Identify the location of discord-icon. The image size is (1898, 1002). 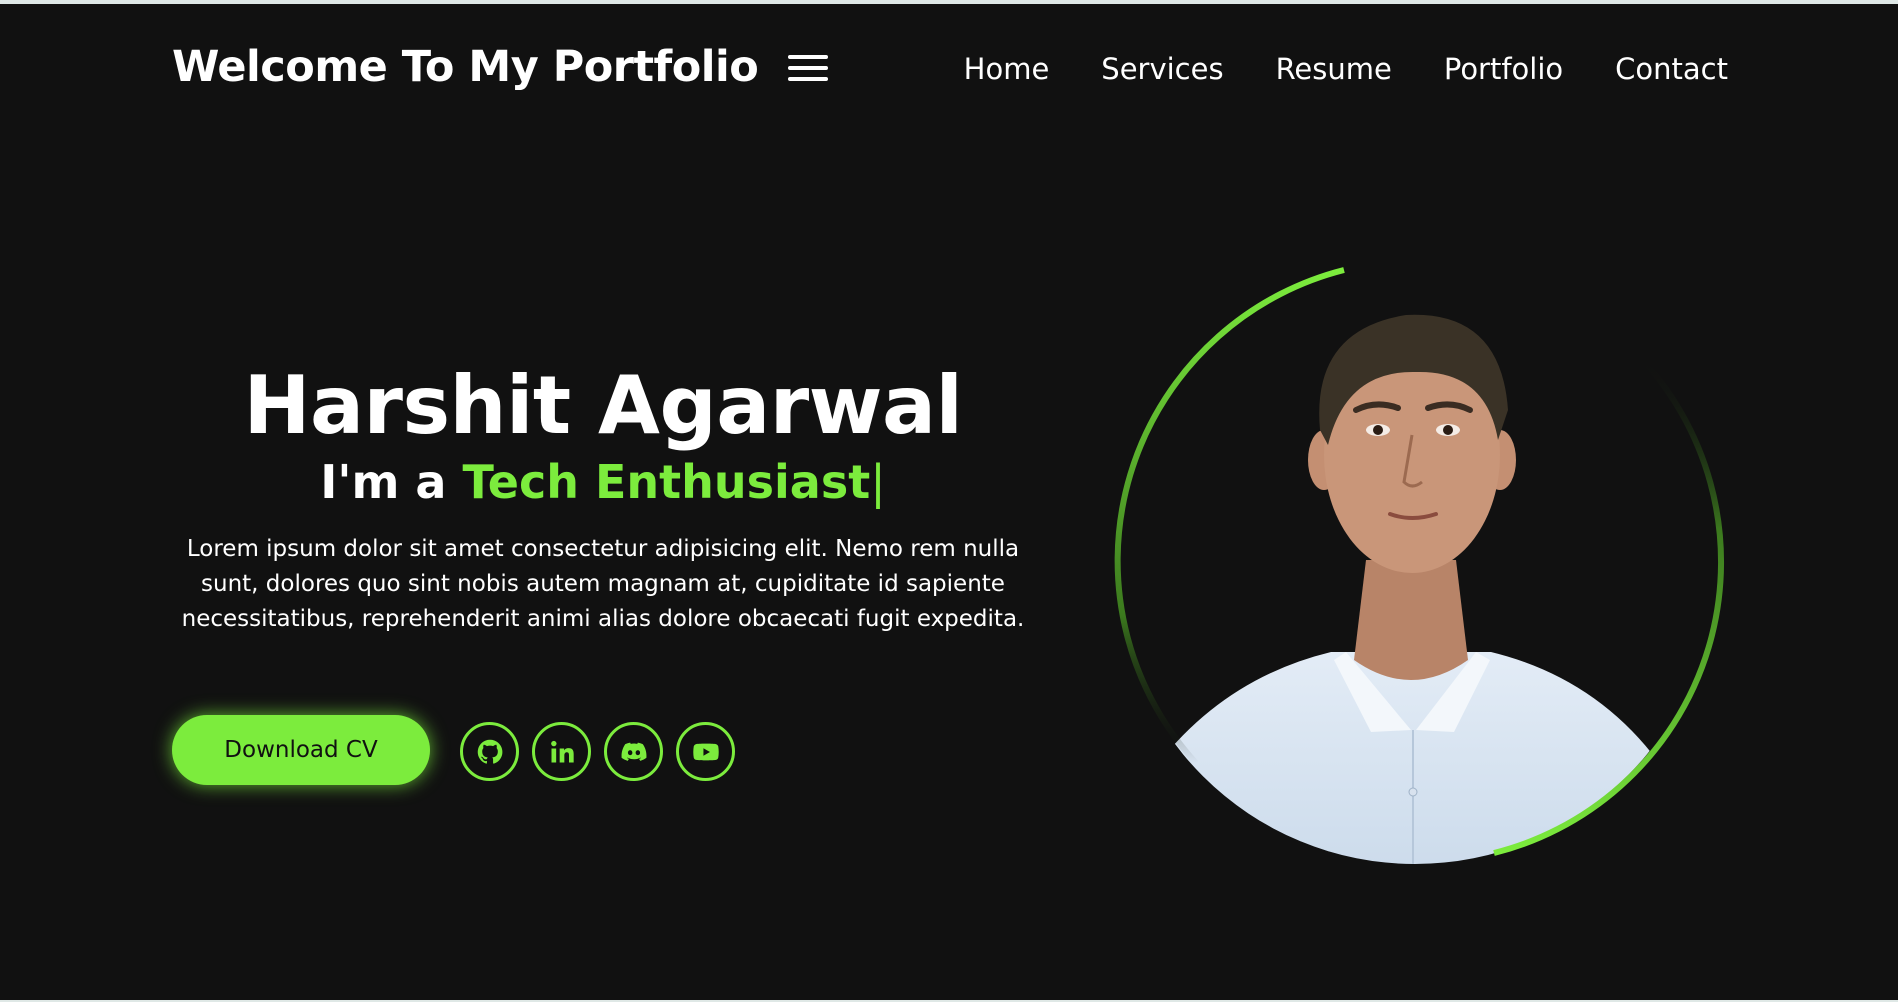
(633, 751).